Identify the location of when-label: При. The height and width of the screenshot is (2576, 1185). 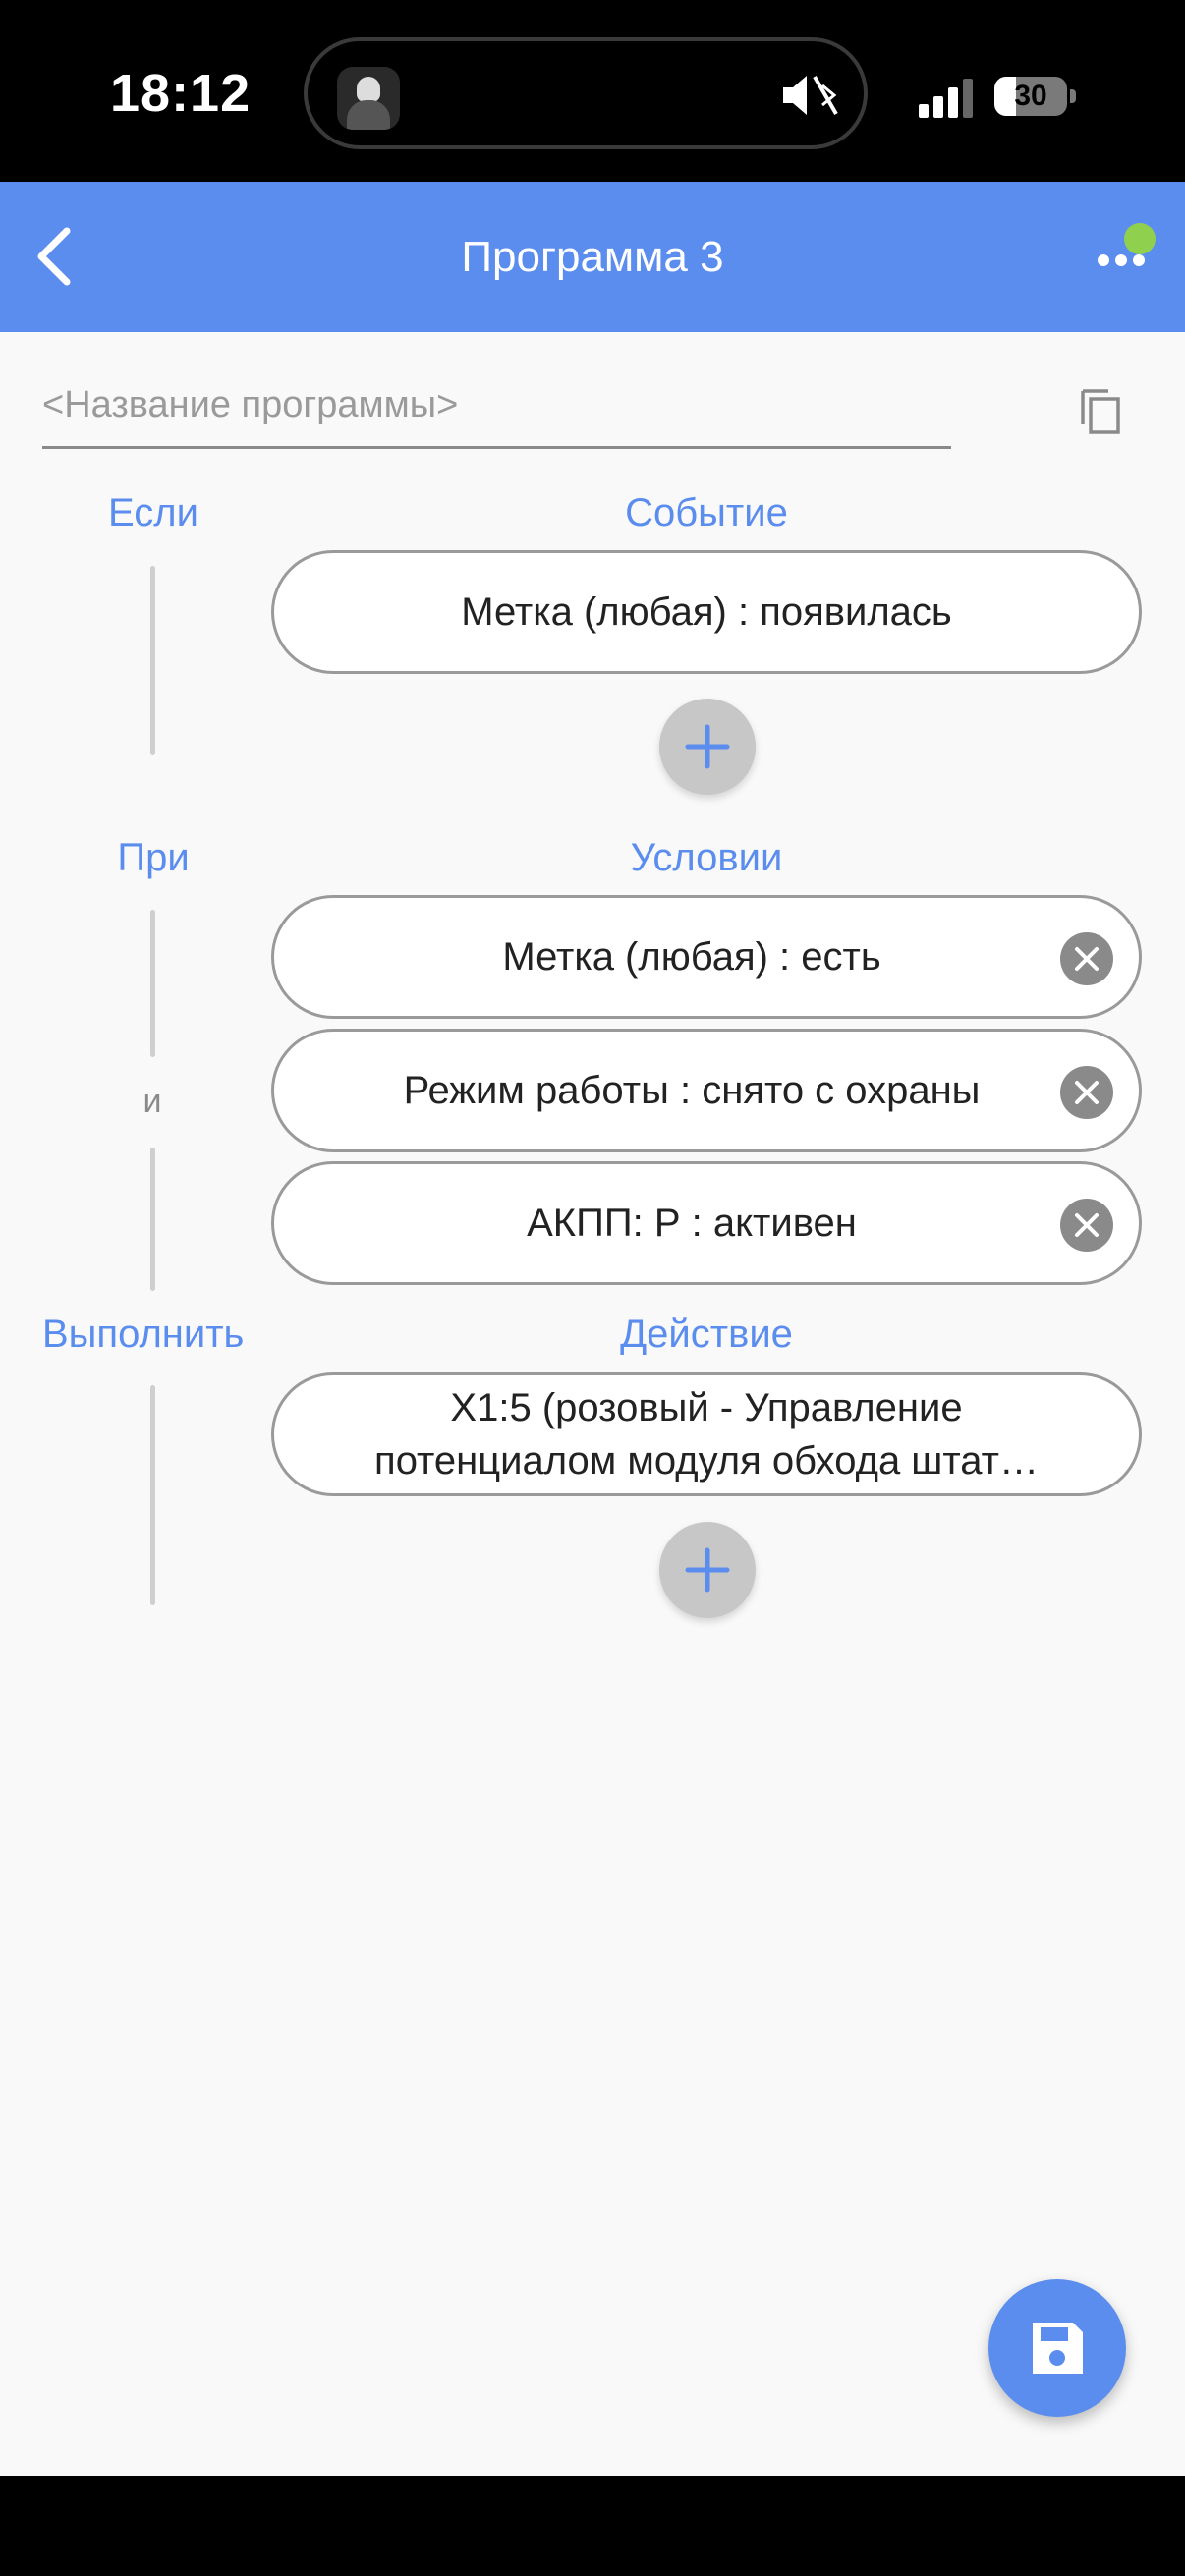
(153, 857).